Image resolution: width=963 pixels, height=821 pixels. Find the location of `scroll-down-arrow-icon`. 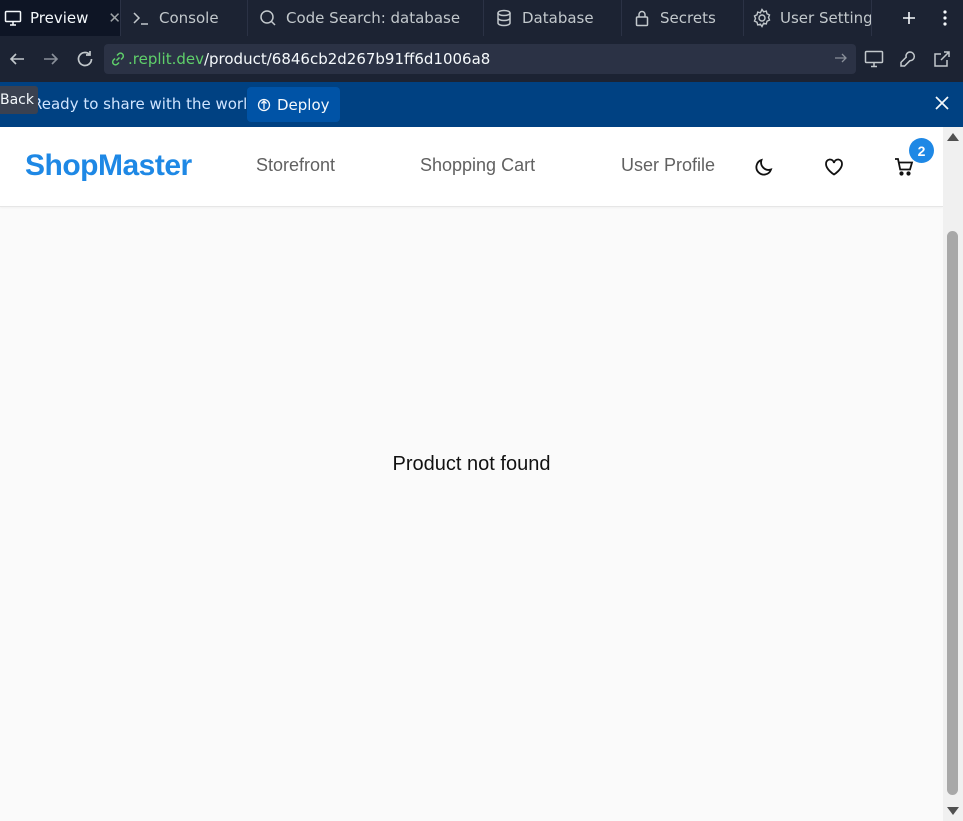

scroll-down-arrow-icon is located at coordinates (953, 811).